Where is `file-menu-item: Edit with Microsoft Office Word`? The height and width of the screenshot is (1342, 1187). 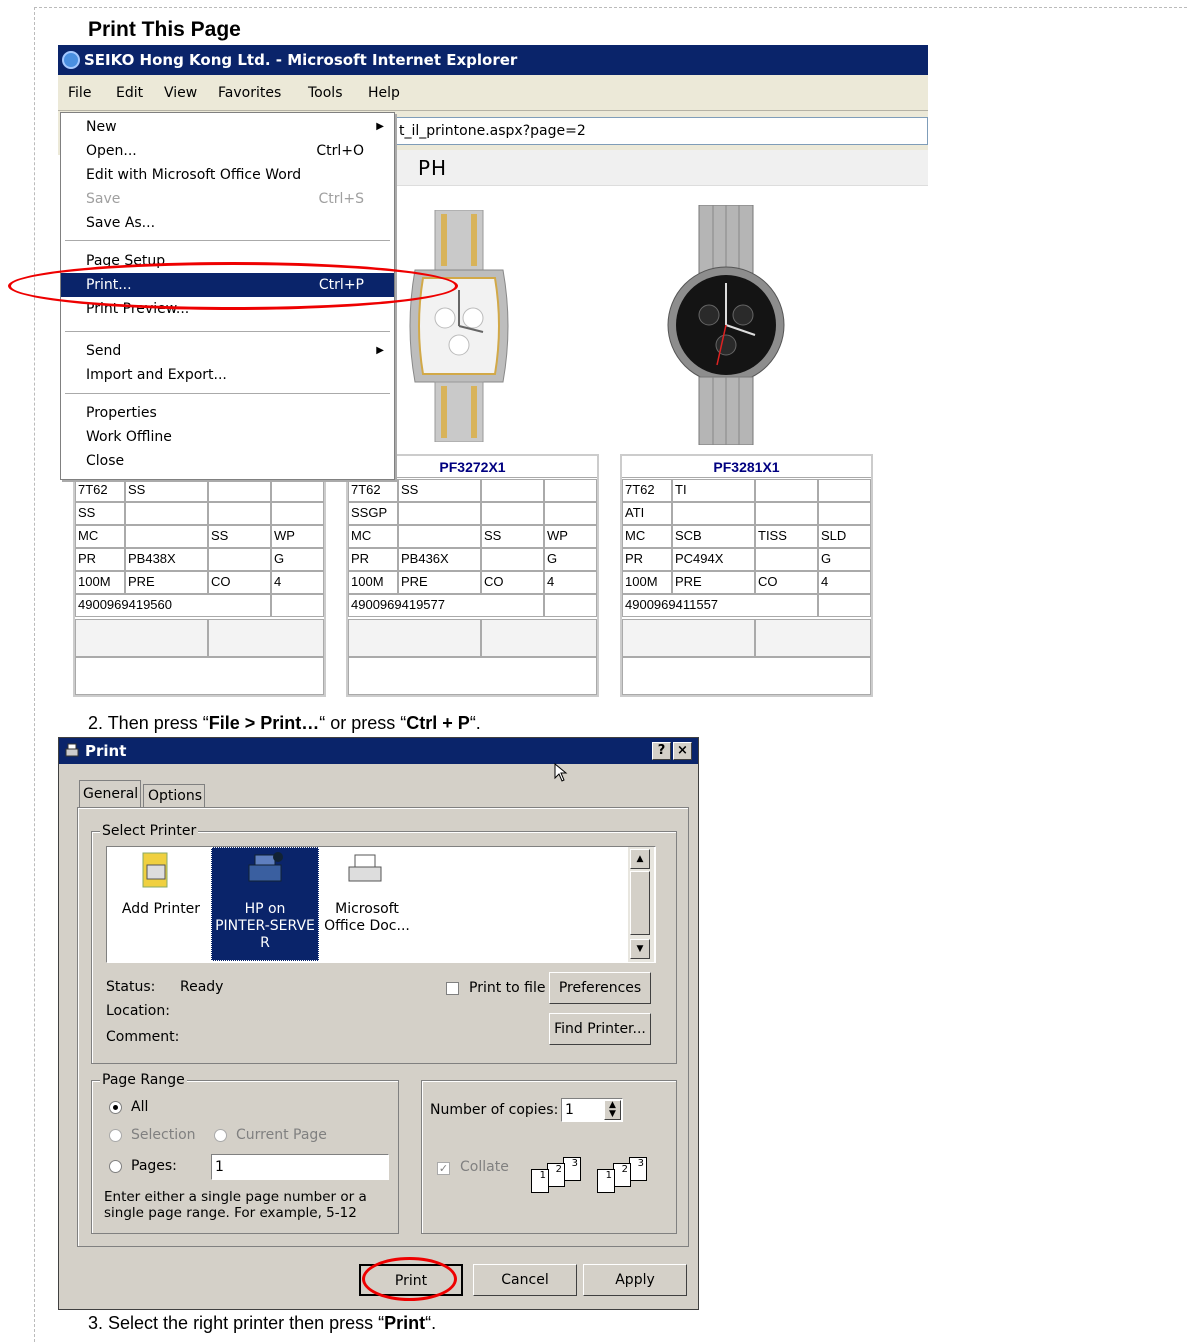
file-menu-item: Edit with Microsoft Office Word is located at coordinates (227, 175).